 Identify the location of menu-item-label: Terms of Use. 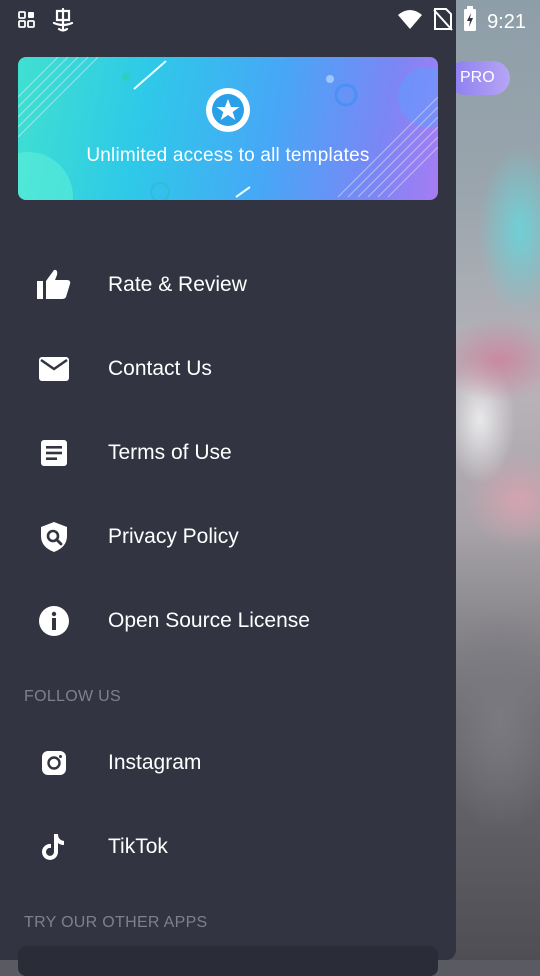
(170, 452).